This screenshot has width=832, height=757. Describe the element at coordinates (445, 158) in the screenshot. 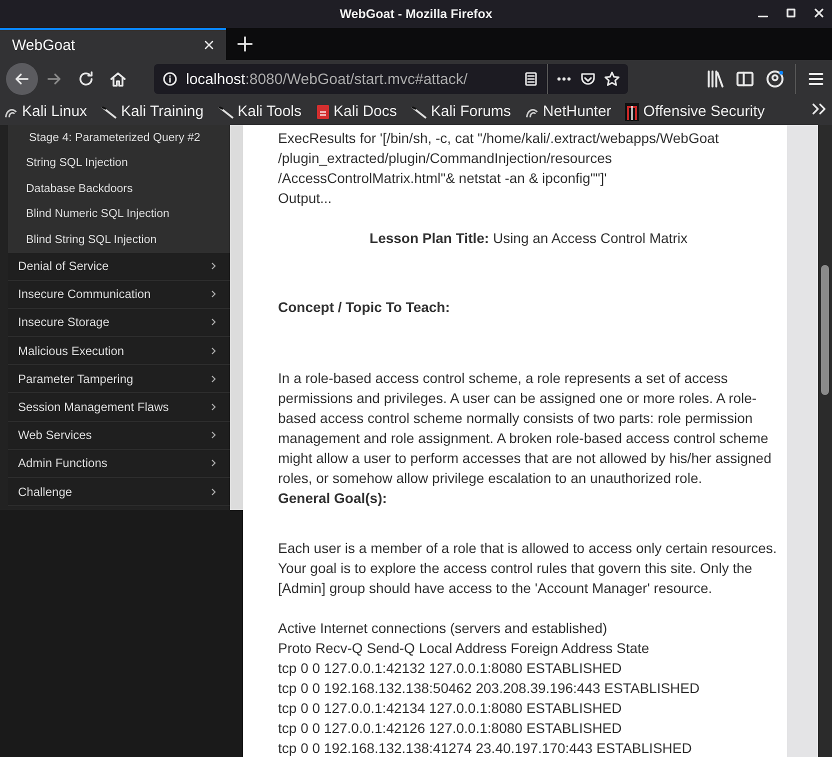

I see `exec-output-line: /plugin_extracted/plugin/CommandInjection/resources` at that location.